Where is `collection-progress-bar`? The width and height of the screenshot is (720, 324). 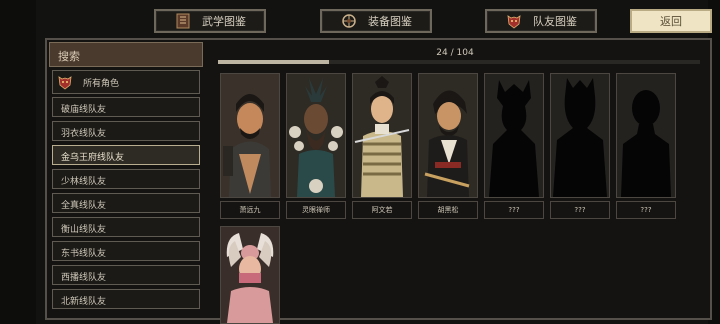
collection-progress-bar is located at coordinates (459, 62).